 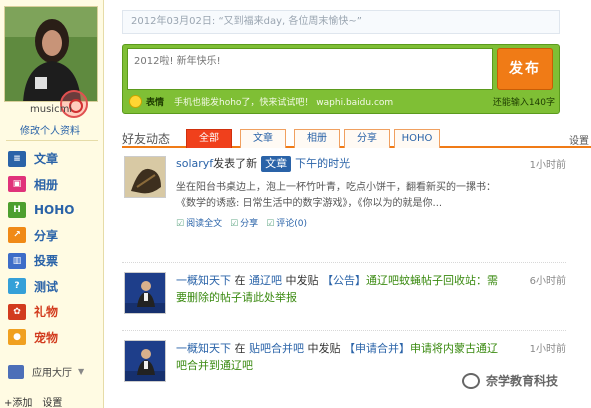 What do you see at coordinates (51, 109) in the screenshot?
I see `username: musicmi` at bounding box center [51, 109].